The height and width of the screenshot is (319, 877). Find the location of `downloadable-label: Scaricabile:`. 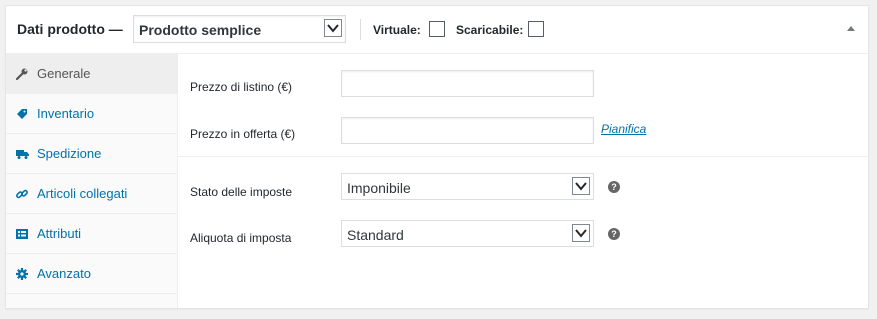

downloadable-label: Scaricabile: is located at coordinates (490, 30).